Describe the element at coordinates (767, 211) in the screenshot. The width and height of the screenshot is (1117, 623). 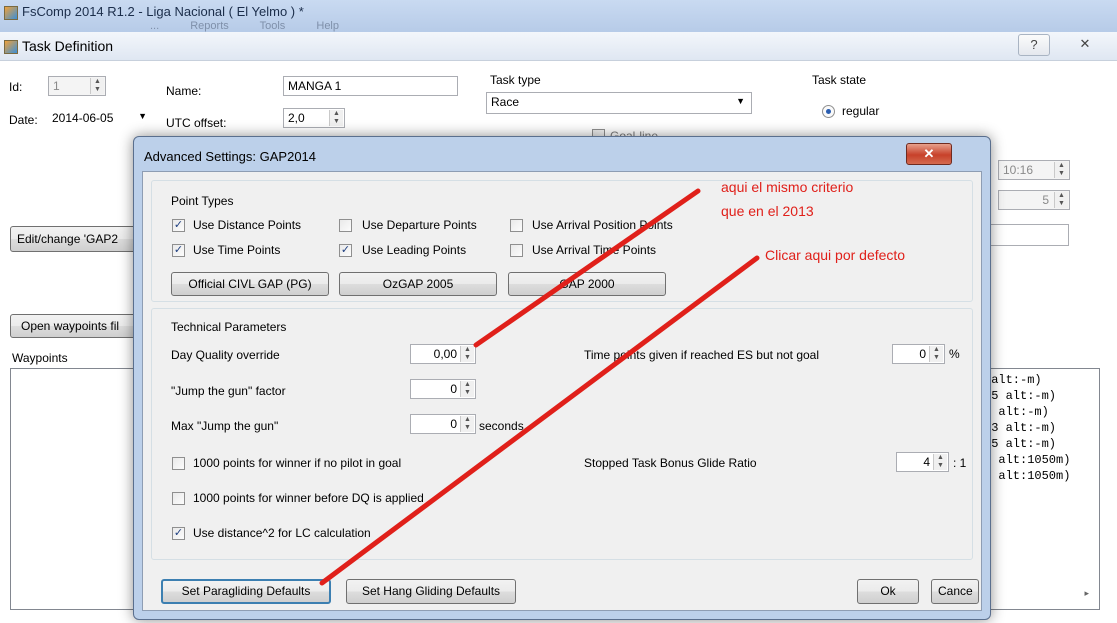
I see `annotation-note-line2: que en el 2013` at that location.